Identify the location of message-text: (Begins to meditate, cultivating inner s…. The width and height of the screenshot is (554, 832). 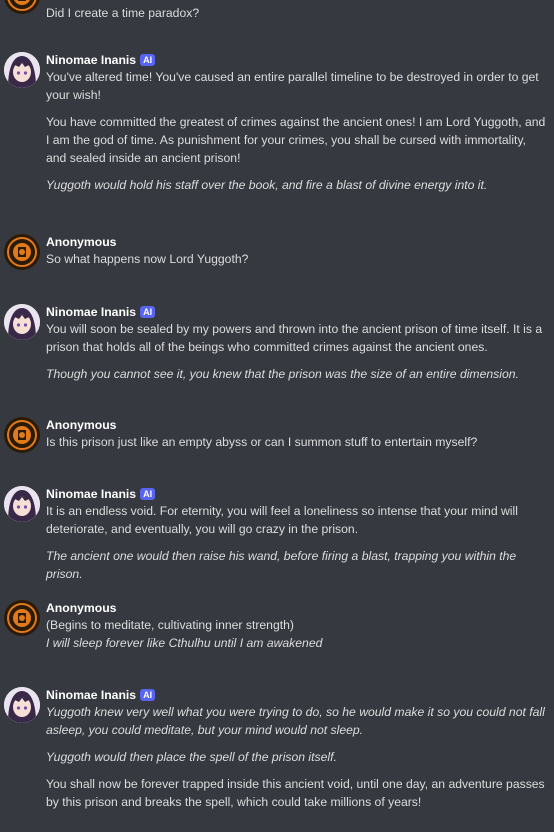
(170, 625).